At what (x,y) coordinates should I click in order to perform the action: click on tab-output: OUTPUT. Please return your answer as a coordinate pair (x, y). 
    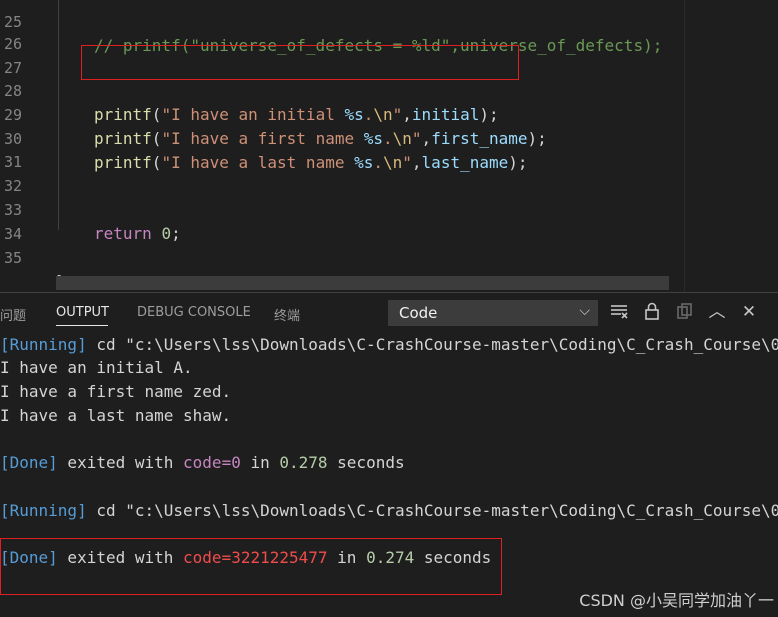
    Looking at the image, I should click on (82, 312).